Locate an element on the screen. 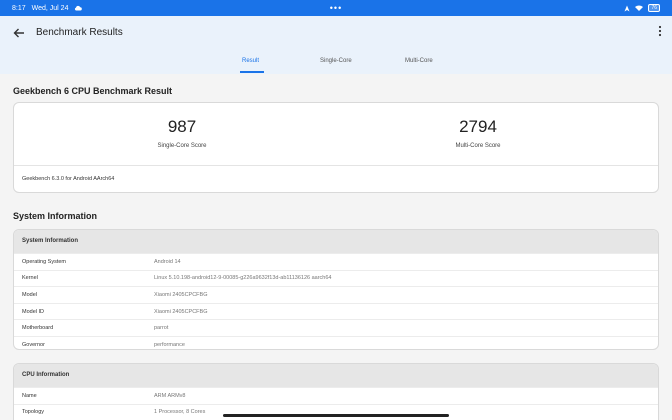 This screenshot has width=672, height=420. cloud-icon is located at coordinates (79, 8).